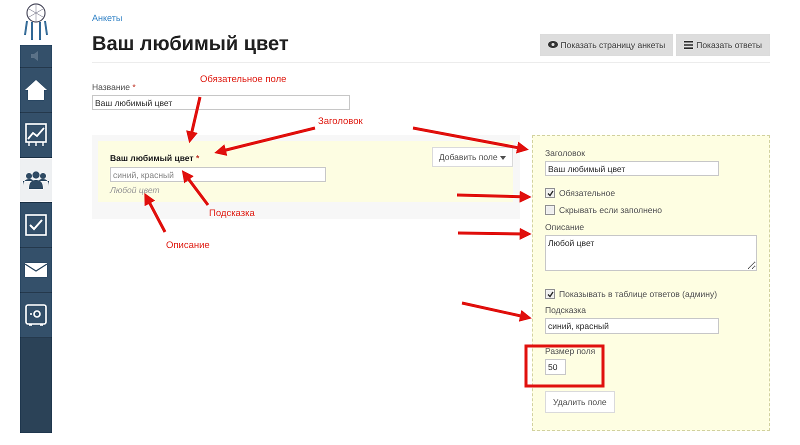 The height and width of the screenshot is (445, 800). Describe the element at coordinates (190, 44) in the screenshot. I see `page-title: Ваш любимый цвет` at that location.